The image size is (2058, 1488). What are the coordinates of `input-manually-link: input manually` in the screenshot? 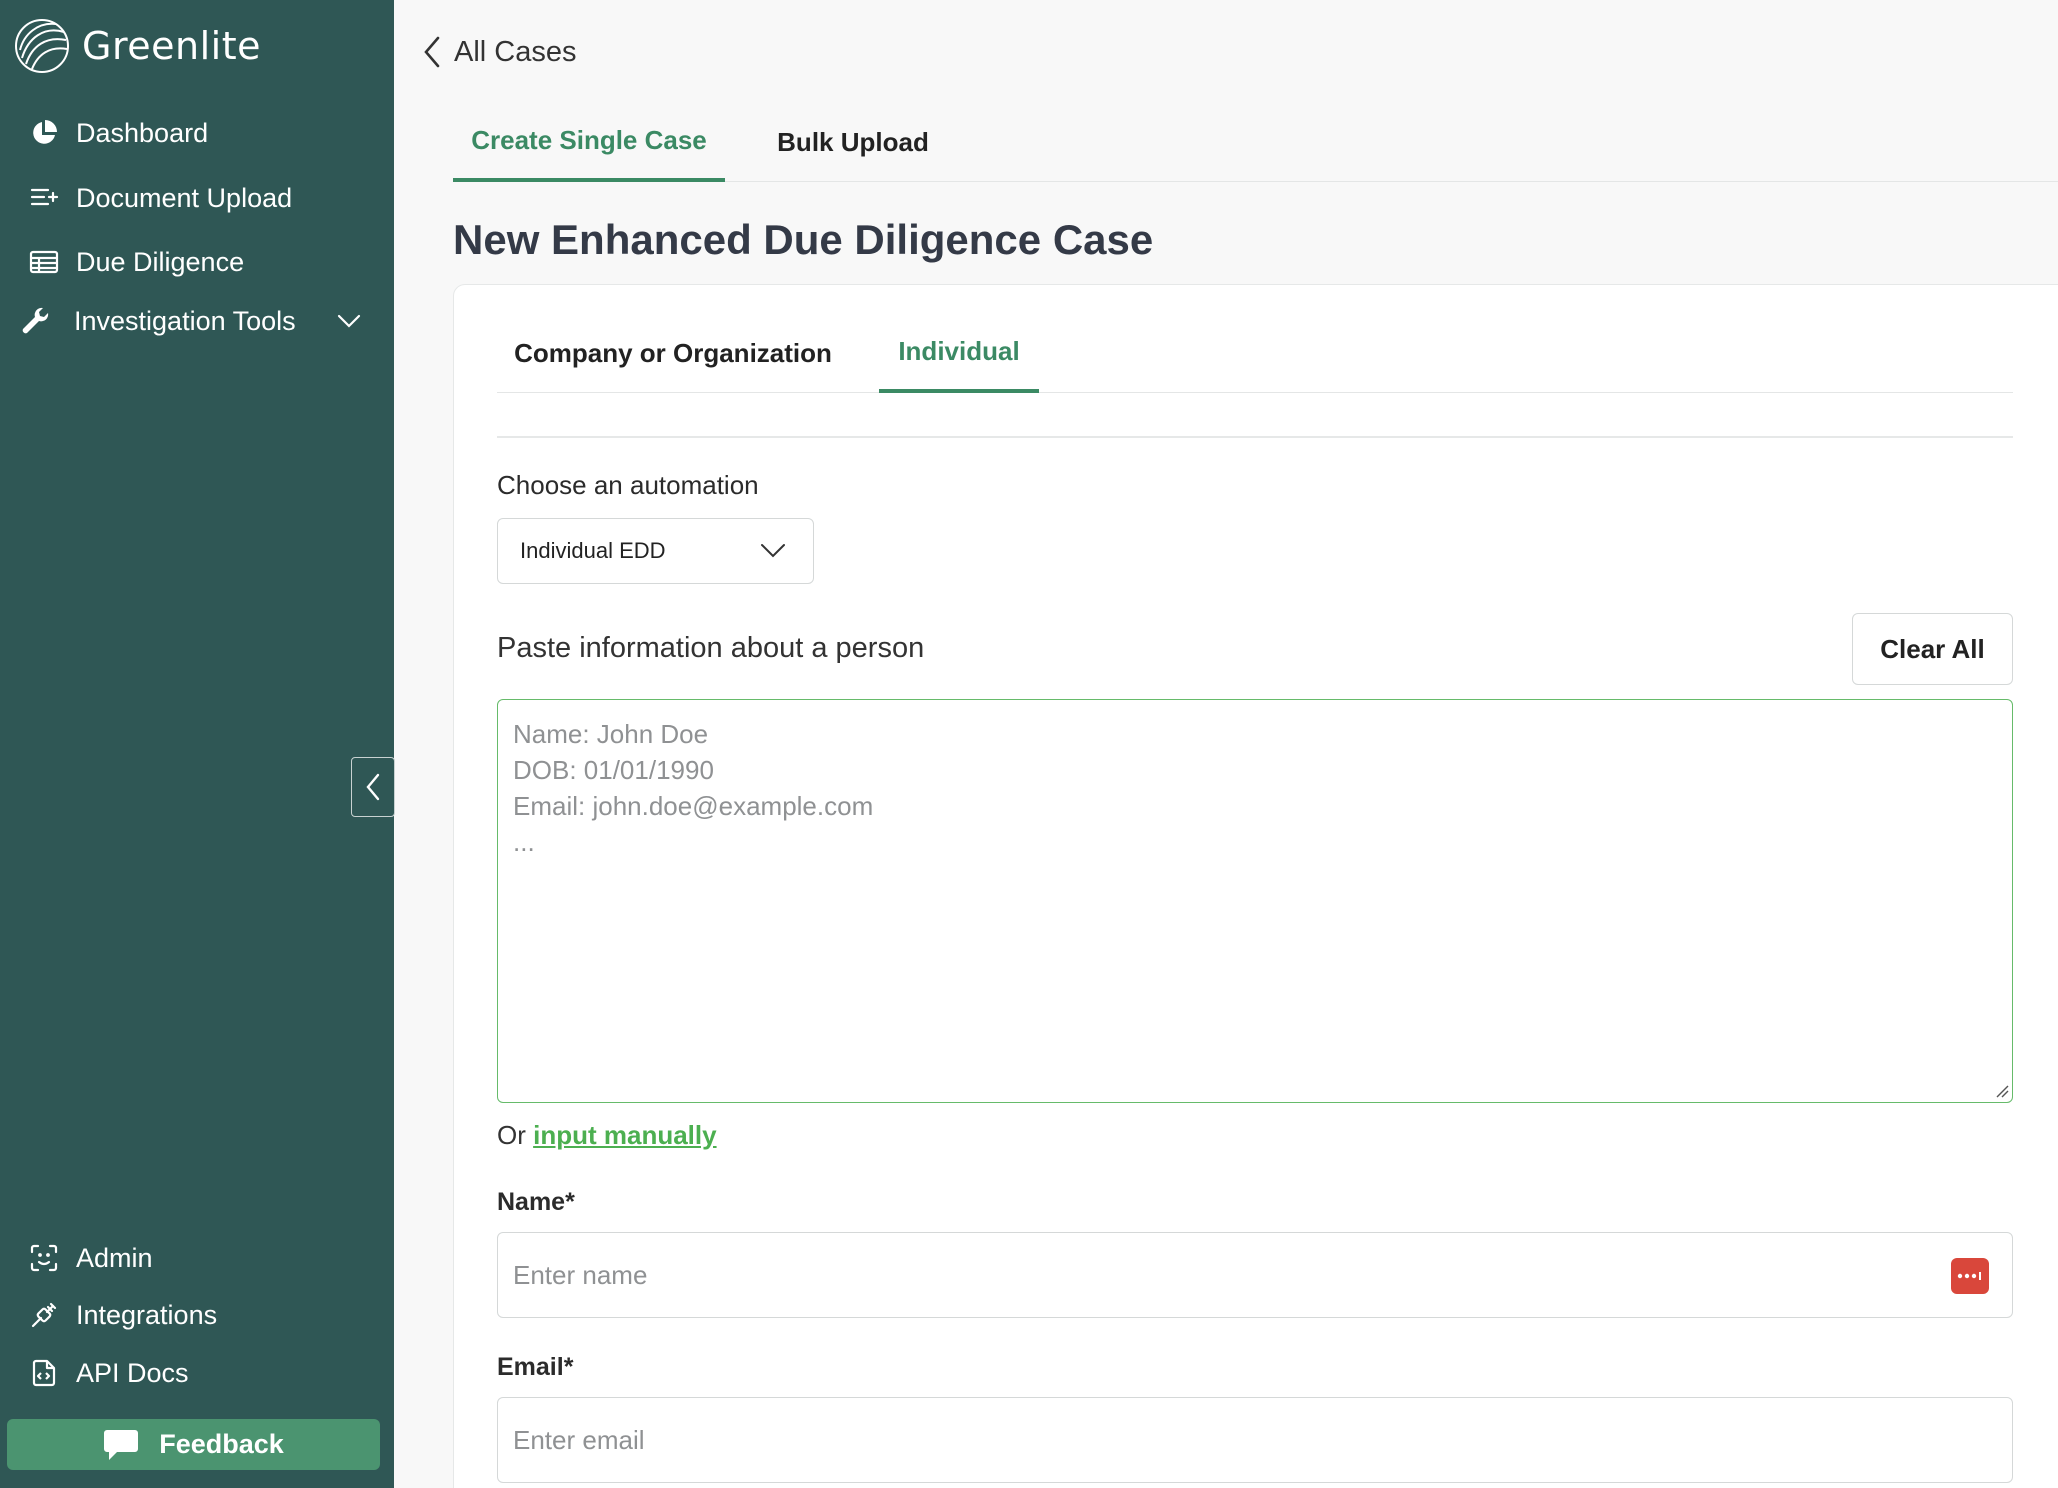 It's located at (624, 1135).